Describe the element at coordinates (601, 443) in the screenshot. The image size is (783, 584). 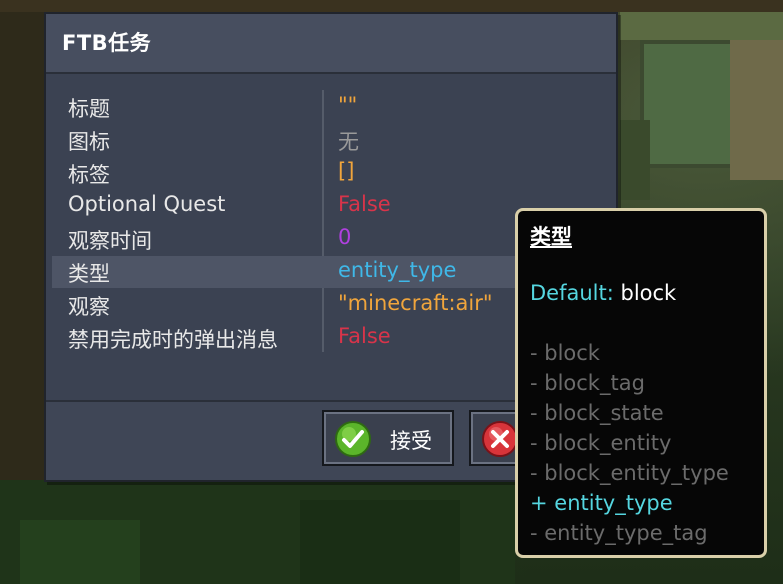
I see `tooltip-option: - block_entity` at that location.